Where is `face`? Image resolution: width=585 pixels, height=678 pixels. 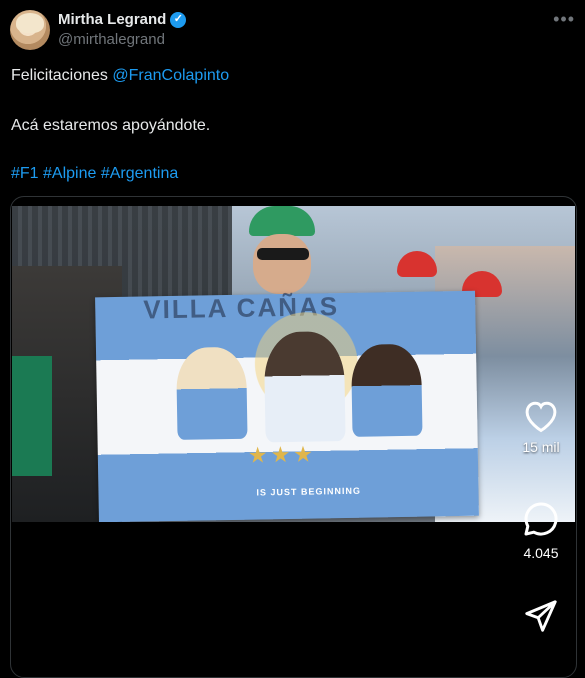 face is located at coordinates (282, 264).